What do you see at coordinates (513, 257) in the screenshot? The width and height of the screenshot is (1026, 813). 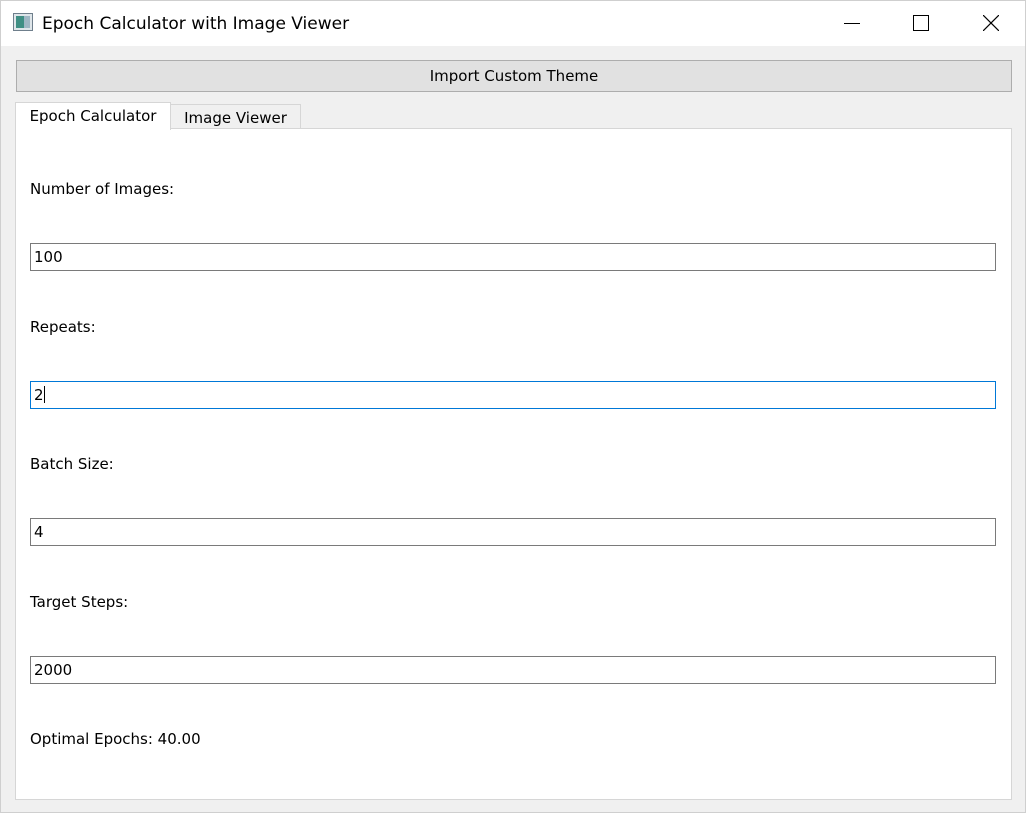 I see `number-of-images-input: 100` at bounding box center [513, 257].